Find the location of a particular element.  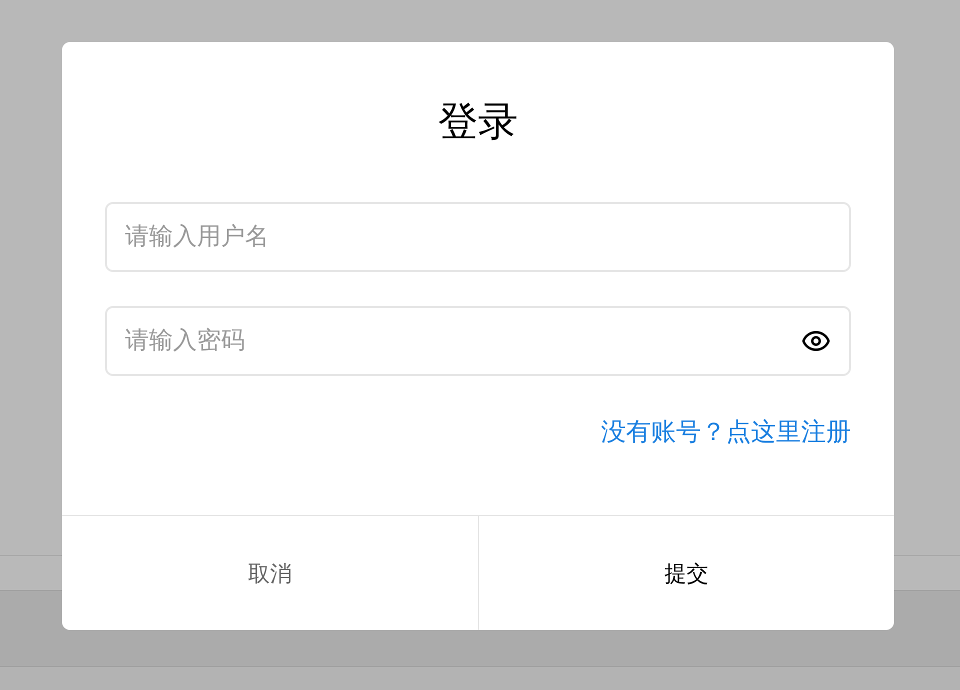

dialog-title: 登录 is located at coordinates (478, 122).